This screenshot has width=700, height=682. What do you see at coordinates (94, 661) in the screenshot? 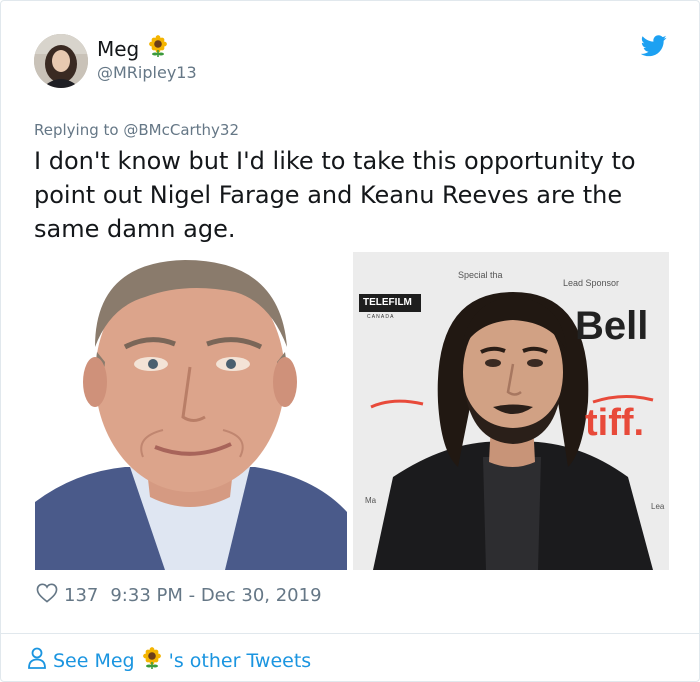
I see `see-user-text: See Meg` at bounding box center [94, 661].